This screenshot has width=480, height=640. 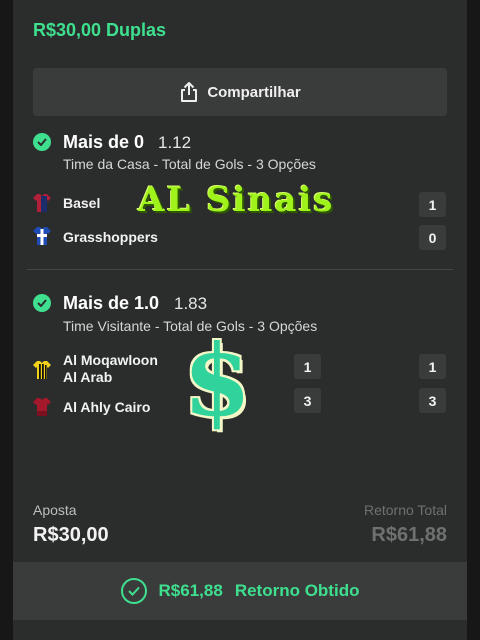 What do you see at coordinates (409, 535) in the screenshot?
I see `return-value: R$61,88` at bounding box center [409, 535].